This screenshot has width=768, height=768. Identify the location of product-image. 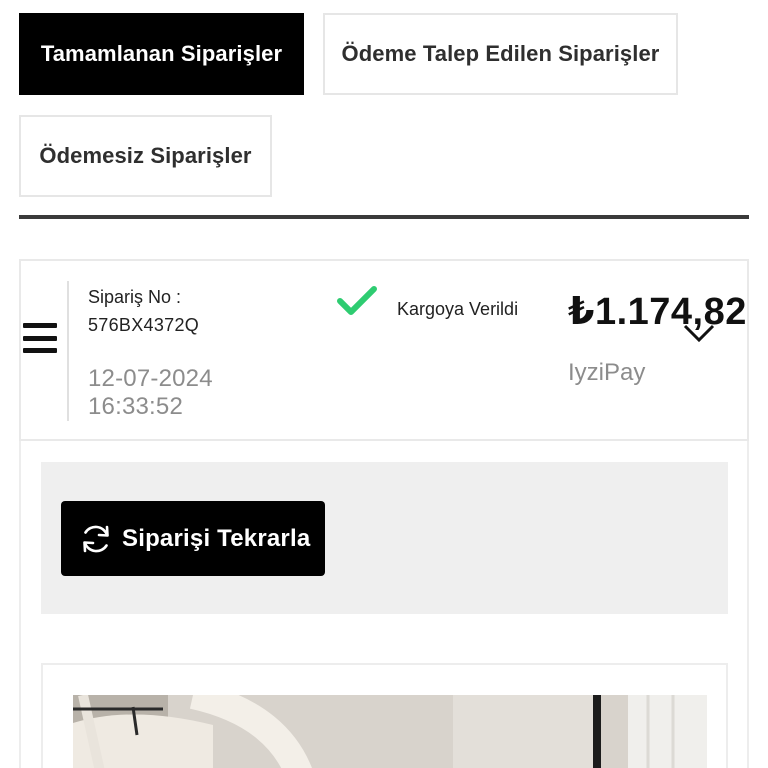
(390, 731).